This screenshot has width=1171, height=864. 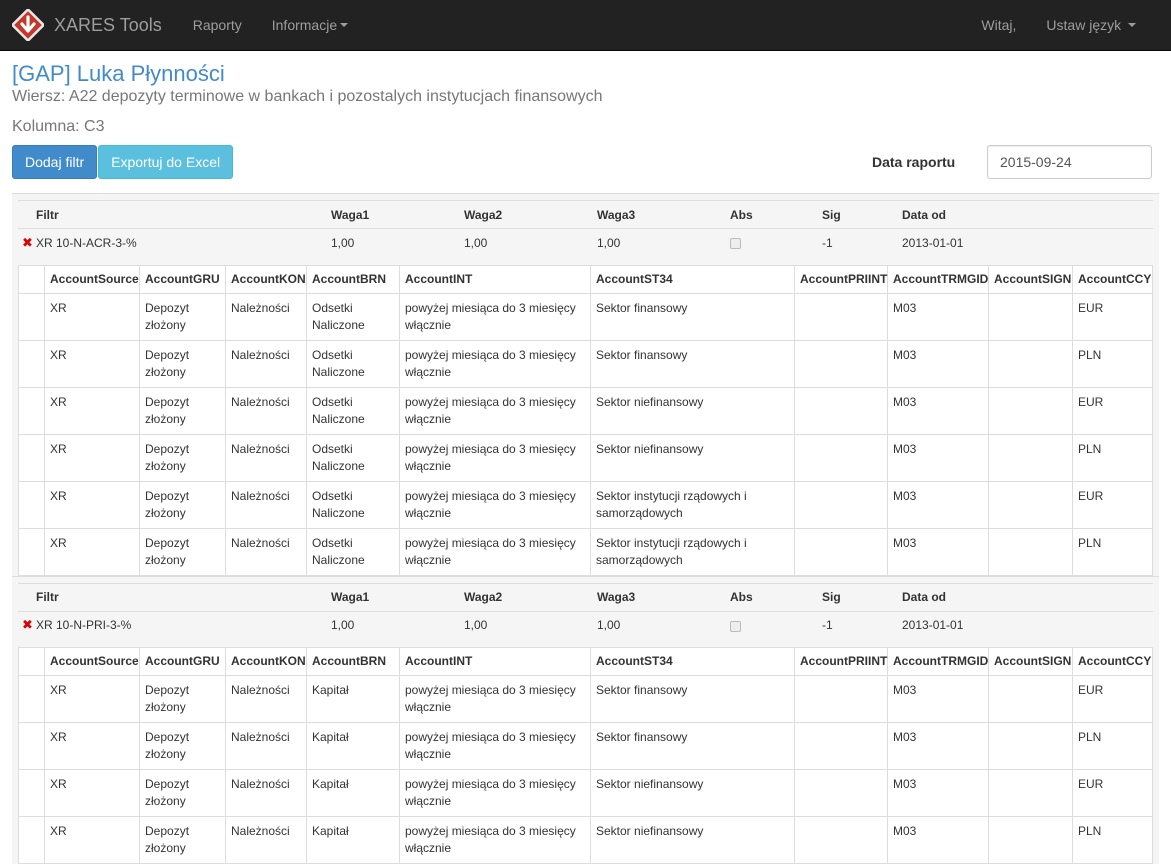 What do you see at coordinates (28, 25) in the screenshot?
I see `brand-logo-icon` at bounding box center [28, 25].